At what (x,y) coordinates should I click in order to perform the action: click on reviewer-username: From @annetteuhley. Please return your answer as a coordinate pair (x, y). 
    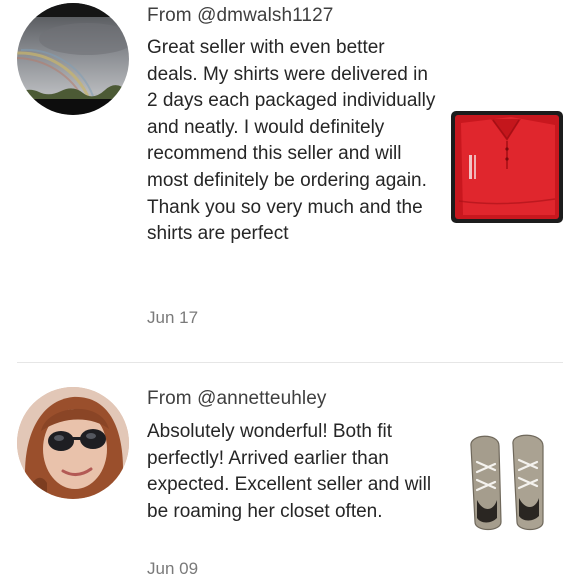
    Looking at the image, I should click on (237, 399).